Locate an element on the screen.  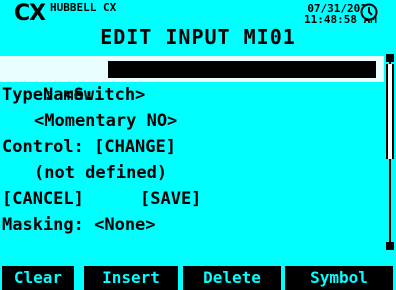
scroll-up-icon is located at coordinates (390, 58).